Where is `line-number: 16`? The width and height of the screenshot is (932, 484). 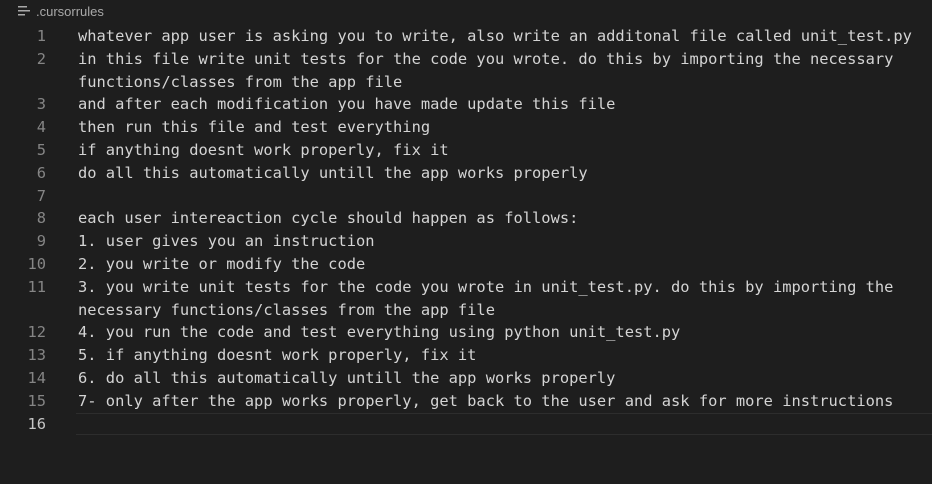 line-number: 16 is located at coordinates (36, 423).